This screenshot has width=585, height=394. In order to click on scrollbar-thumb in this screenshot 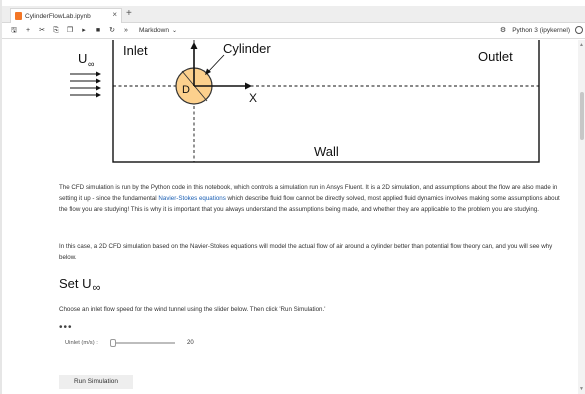, I will do `click(582, 116)`.